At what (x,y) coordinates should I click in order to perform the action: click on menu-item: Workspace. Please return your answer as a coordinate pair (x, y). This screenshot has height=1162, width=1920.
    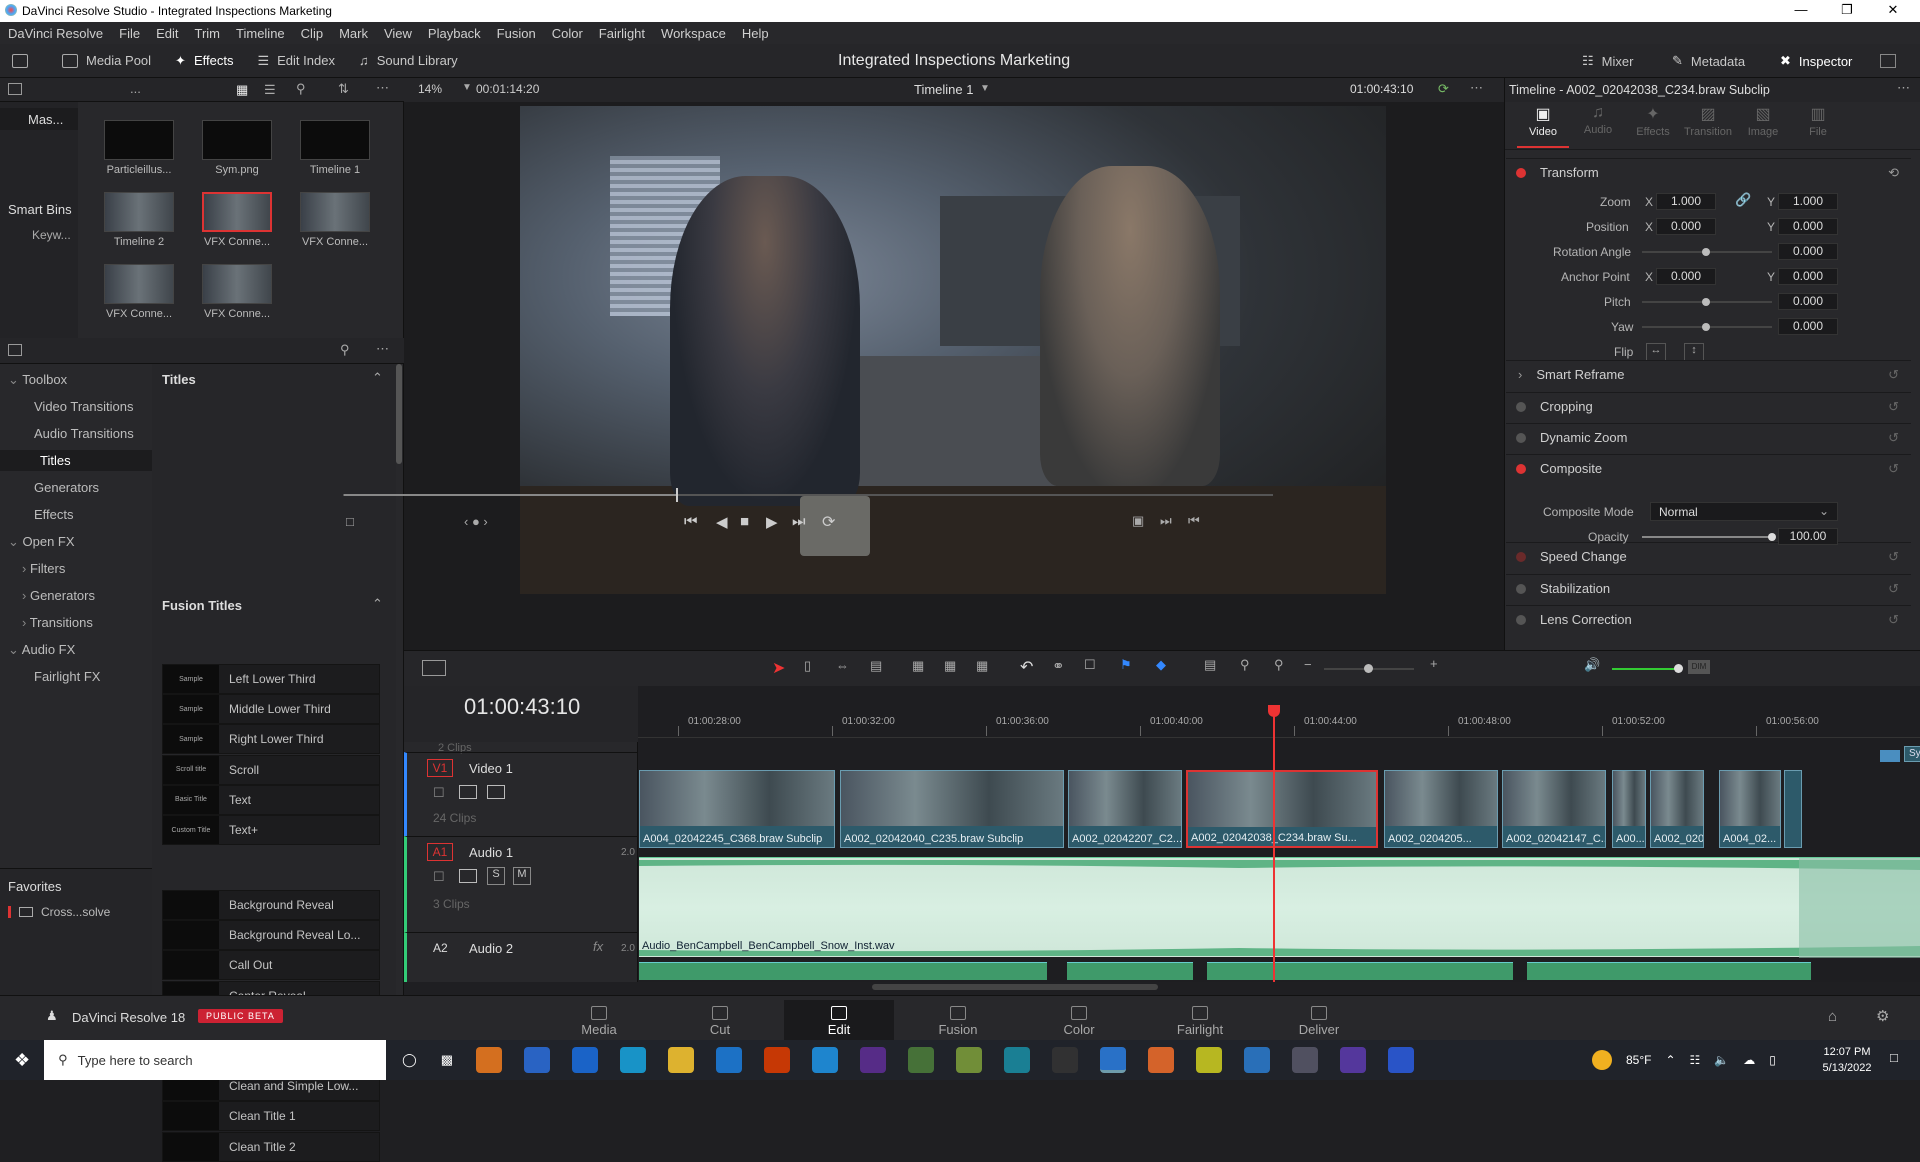
    Looking at the image, I should click on (693, 33).